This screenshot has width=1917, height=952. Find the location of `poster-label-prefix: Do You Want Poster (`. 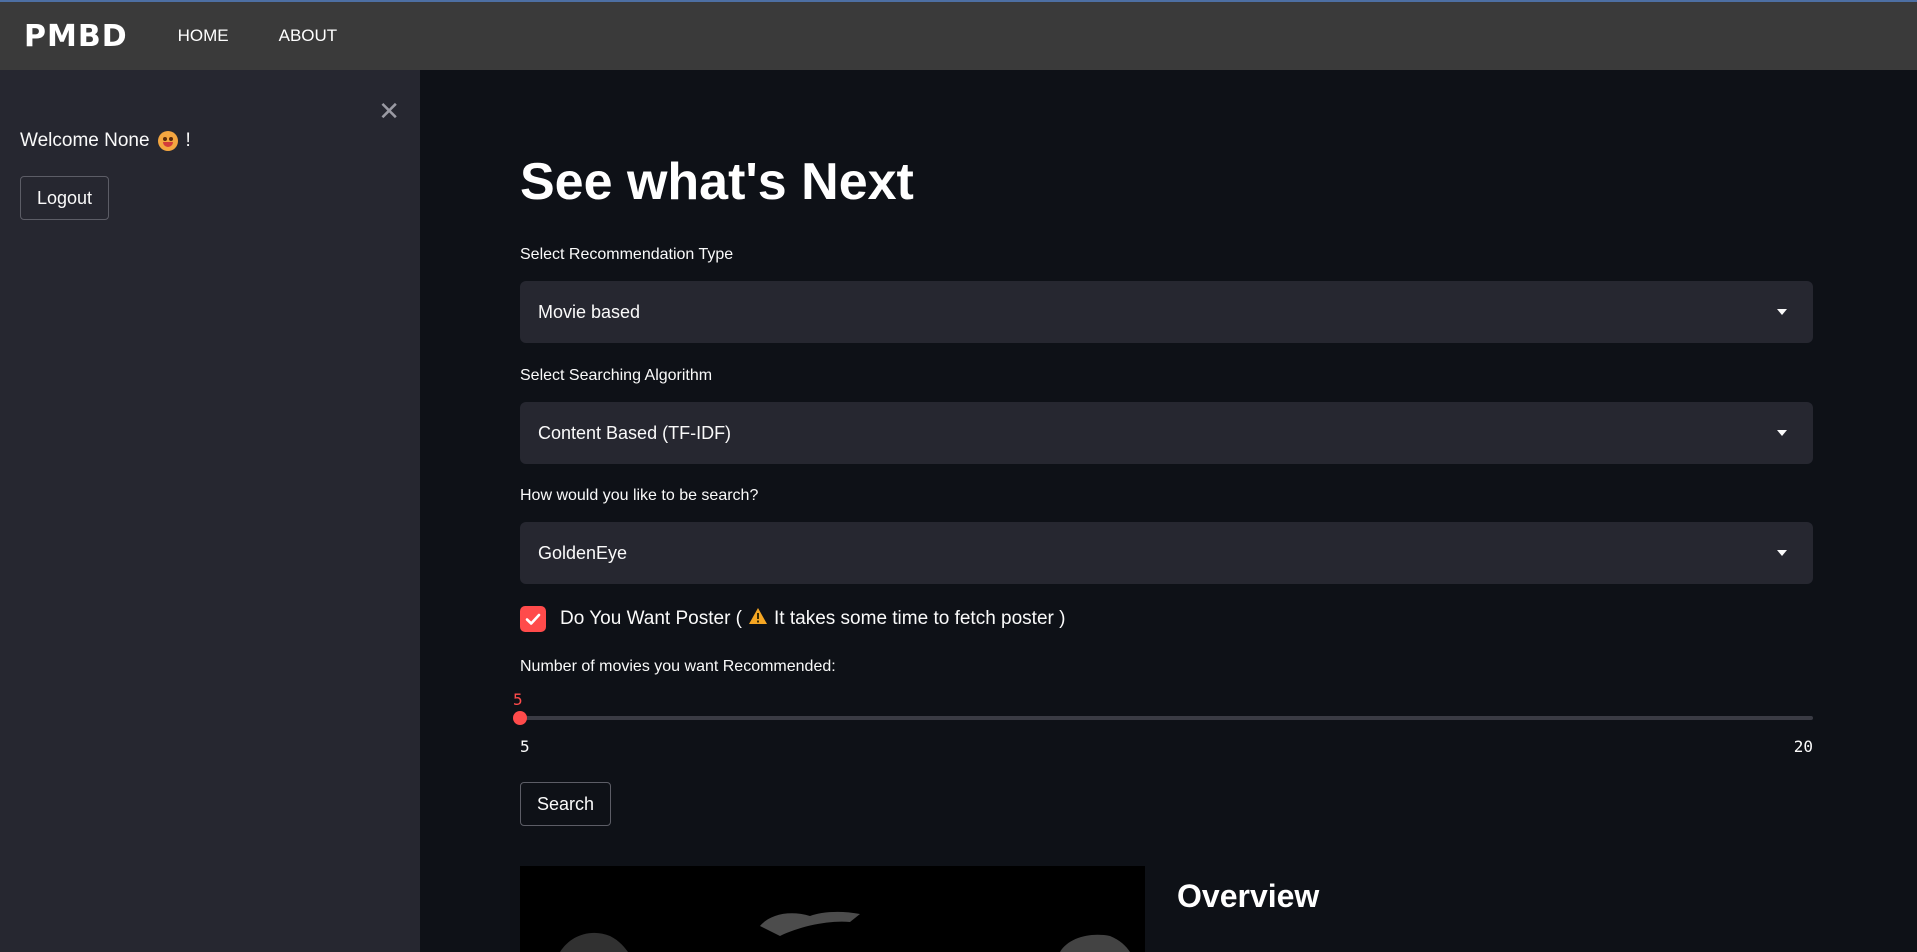

poster-label-prefix: Do You Want Poster ( is located at coordinates (651, 618).